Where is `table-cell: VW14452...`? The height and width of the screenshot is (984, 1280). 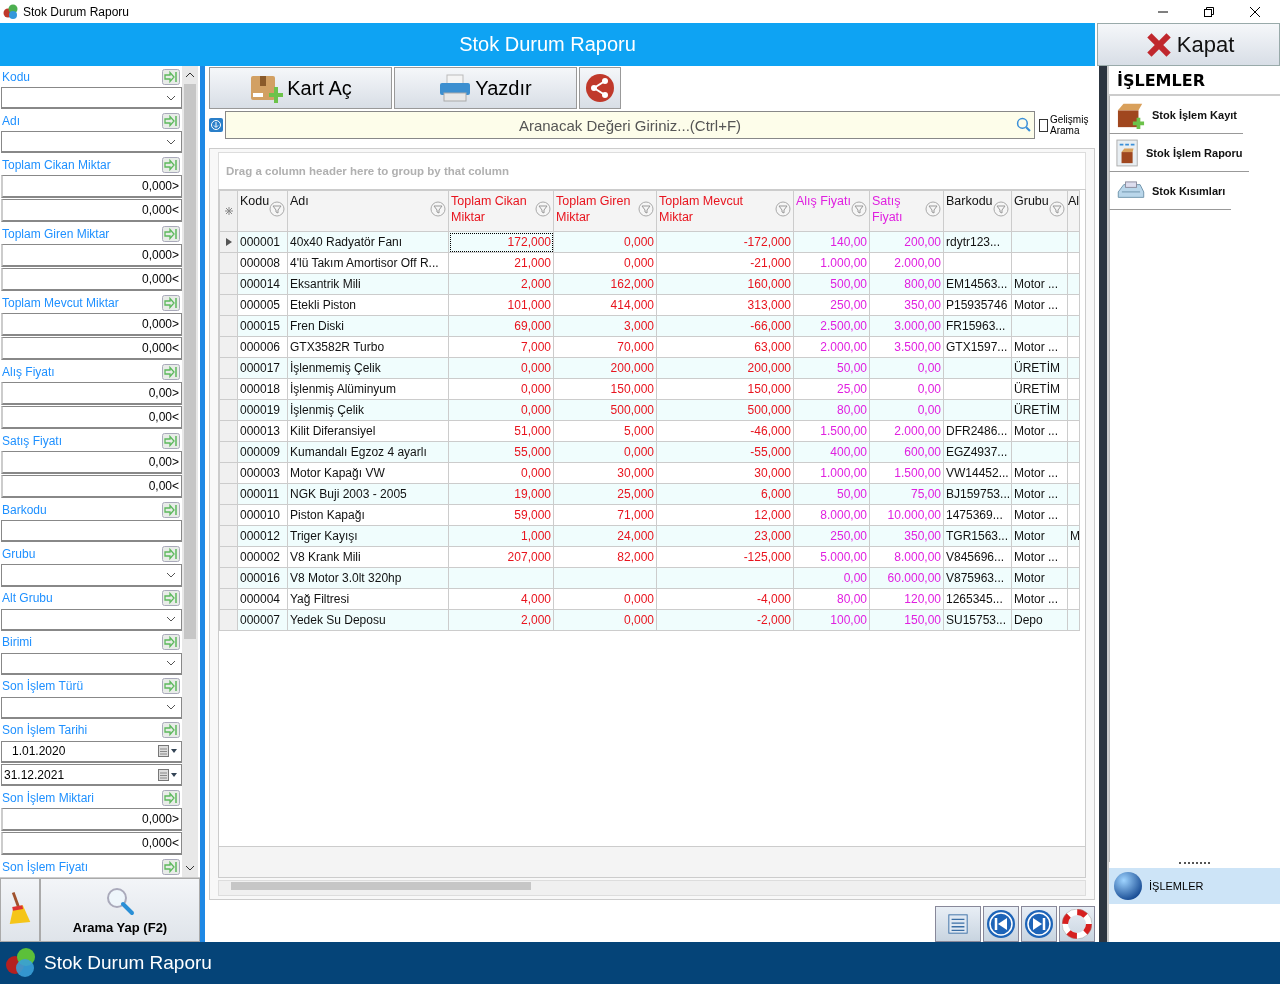 table-cell: VW14452... is located at coordinates (977, 473).